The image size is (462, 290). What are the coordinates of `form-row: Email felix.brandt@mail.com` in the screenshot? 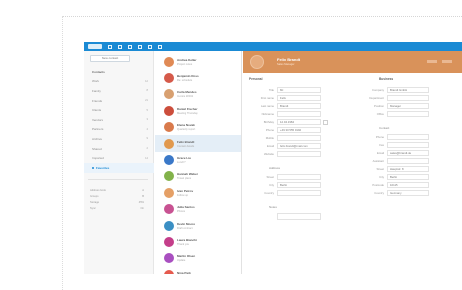 It's located at (299, 146).